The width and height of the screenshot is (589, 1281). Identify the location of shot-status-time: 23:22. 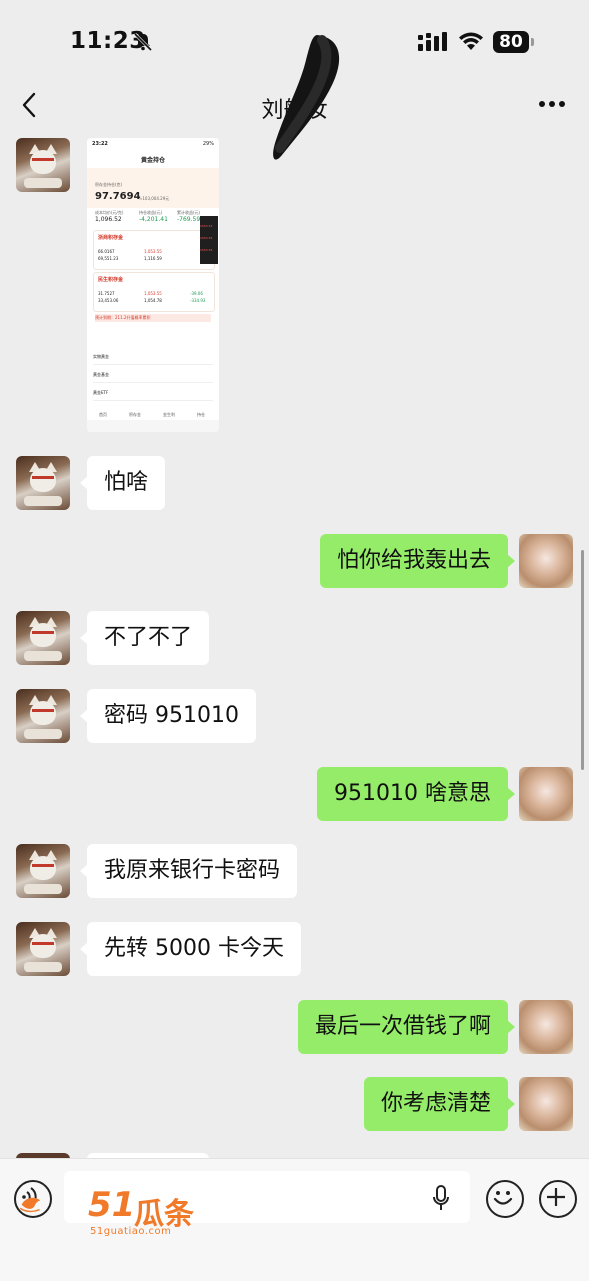
(100, 144).